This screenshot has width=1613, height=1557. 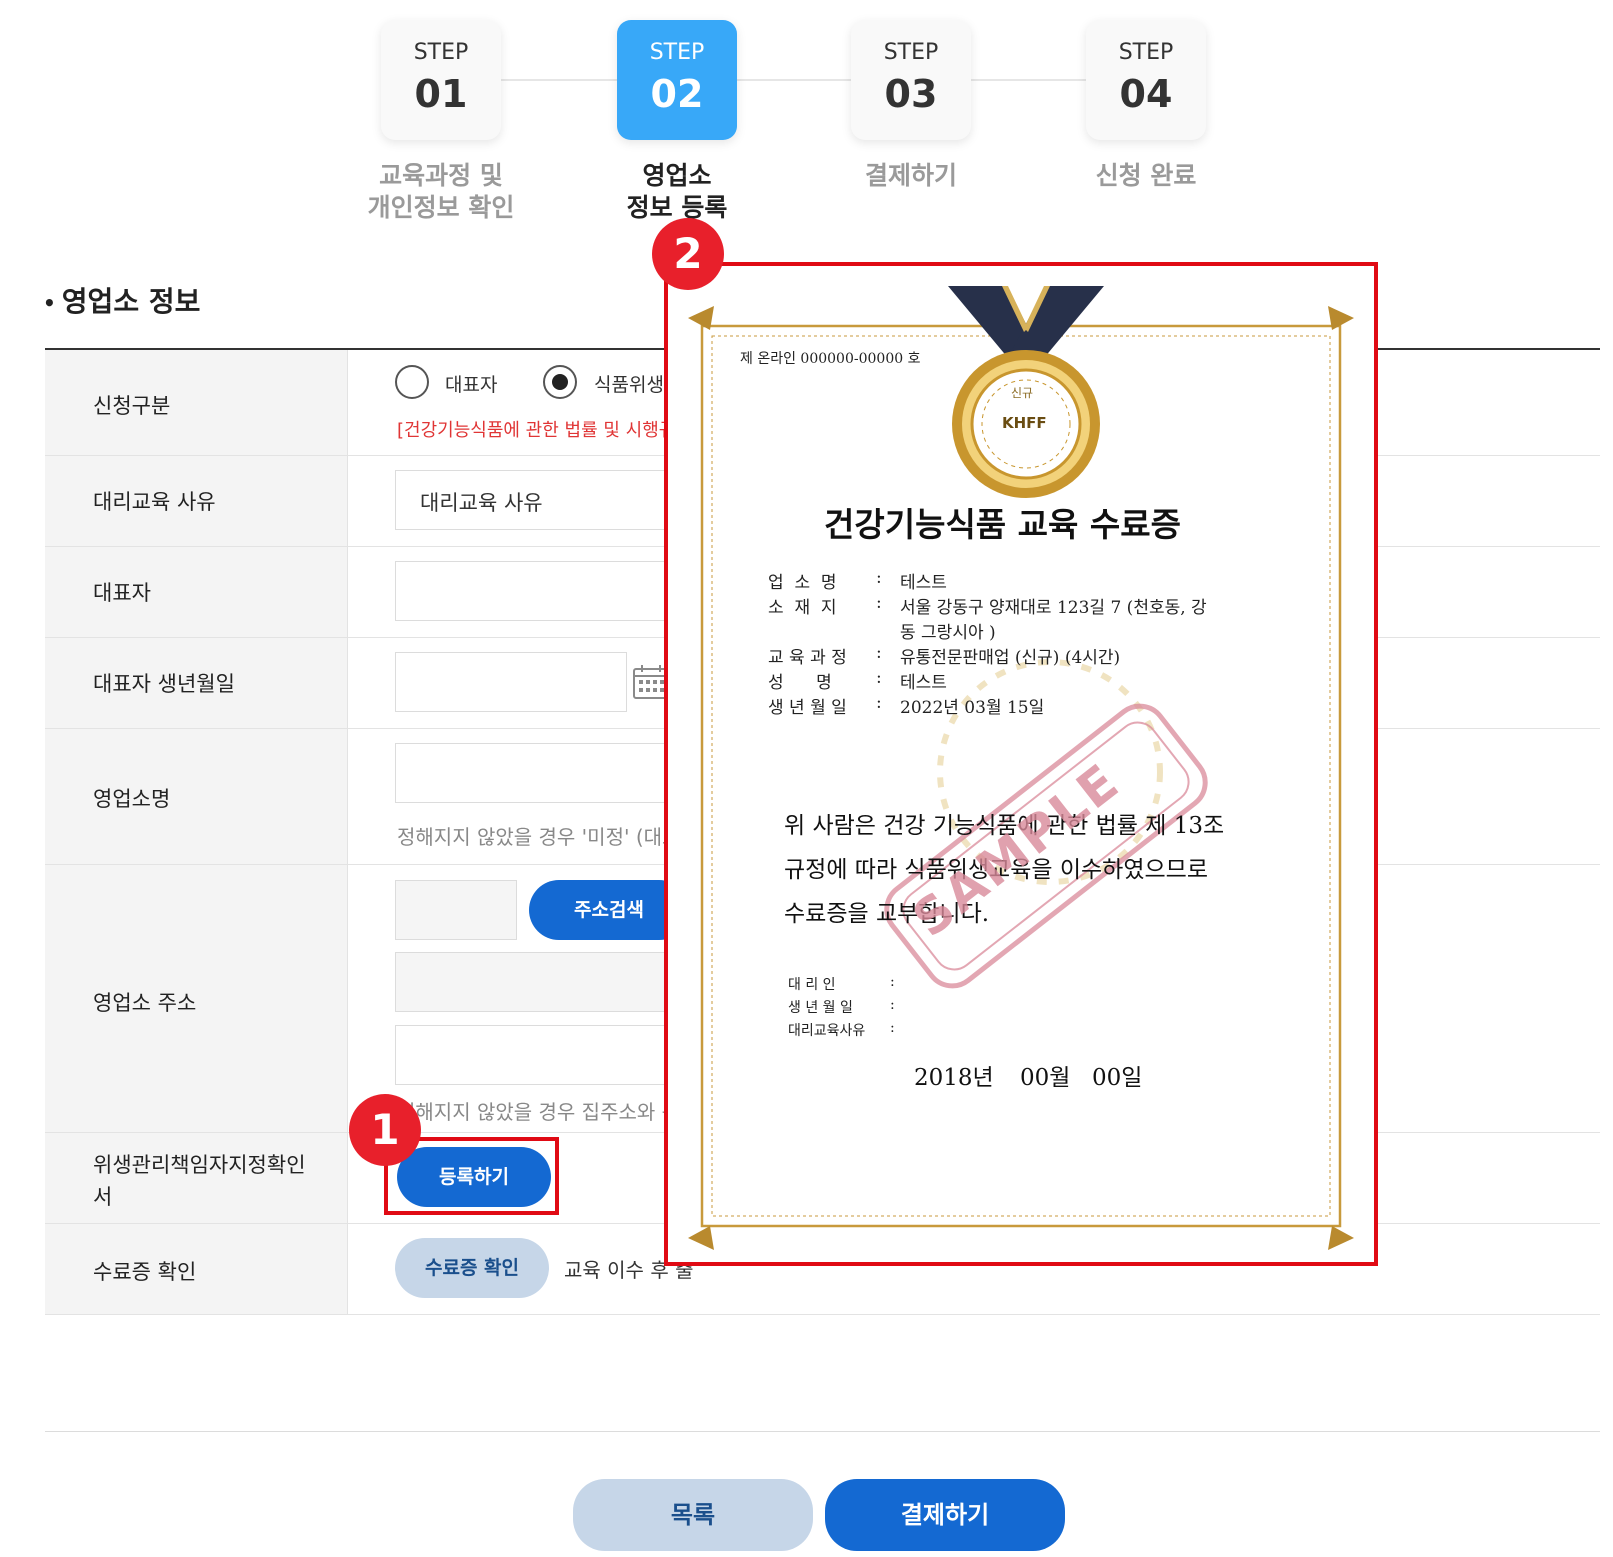 I want to click on apply-type-label: 신청구분, so click(x=132, y=406).